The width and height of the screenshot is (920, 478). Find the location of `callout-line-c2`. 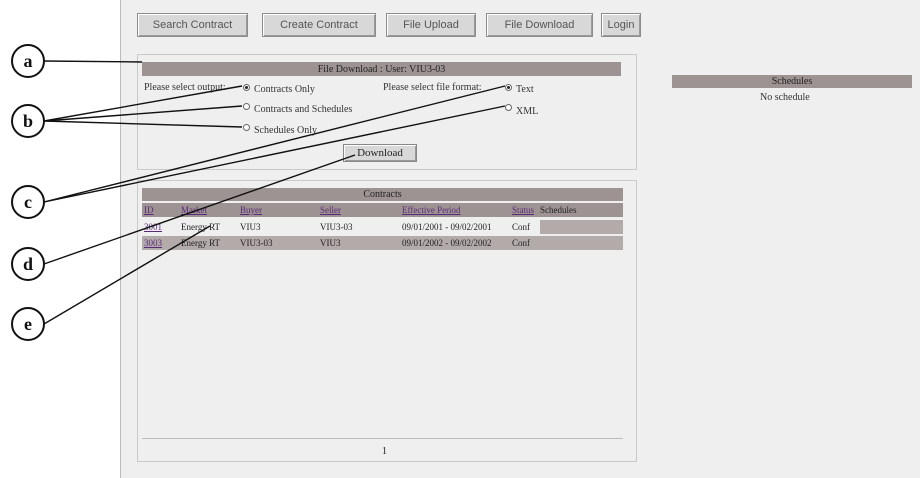

callout-line-c2 is located at coordinates (274, 154).